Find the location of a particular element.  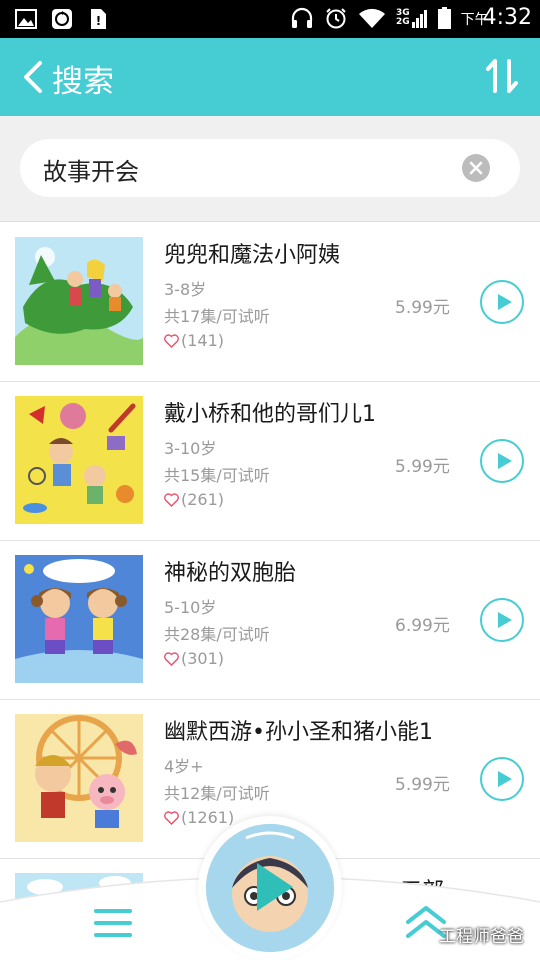

item-age: 4岁+ is located at coordinates (184, 766).